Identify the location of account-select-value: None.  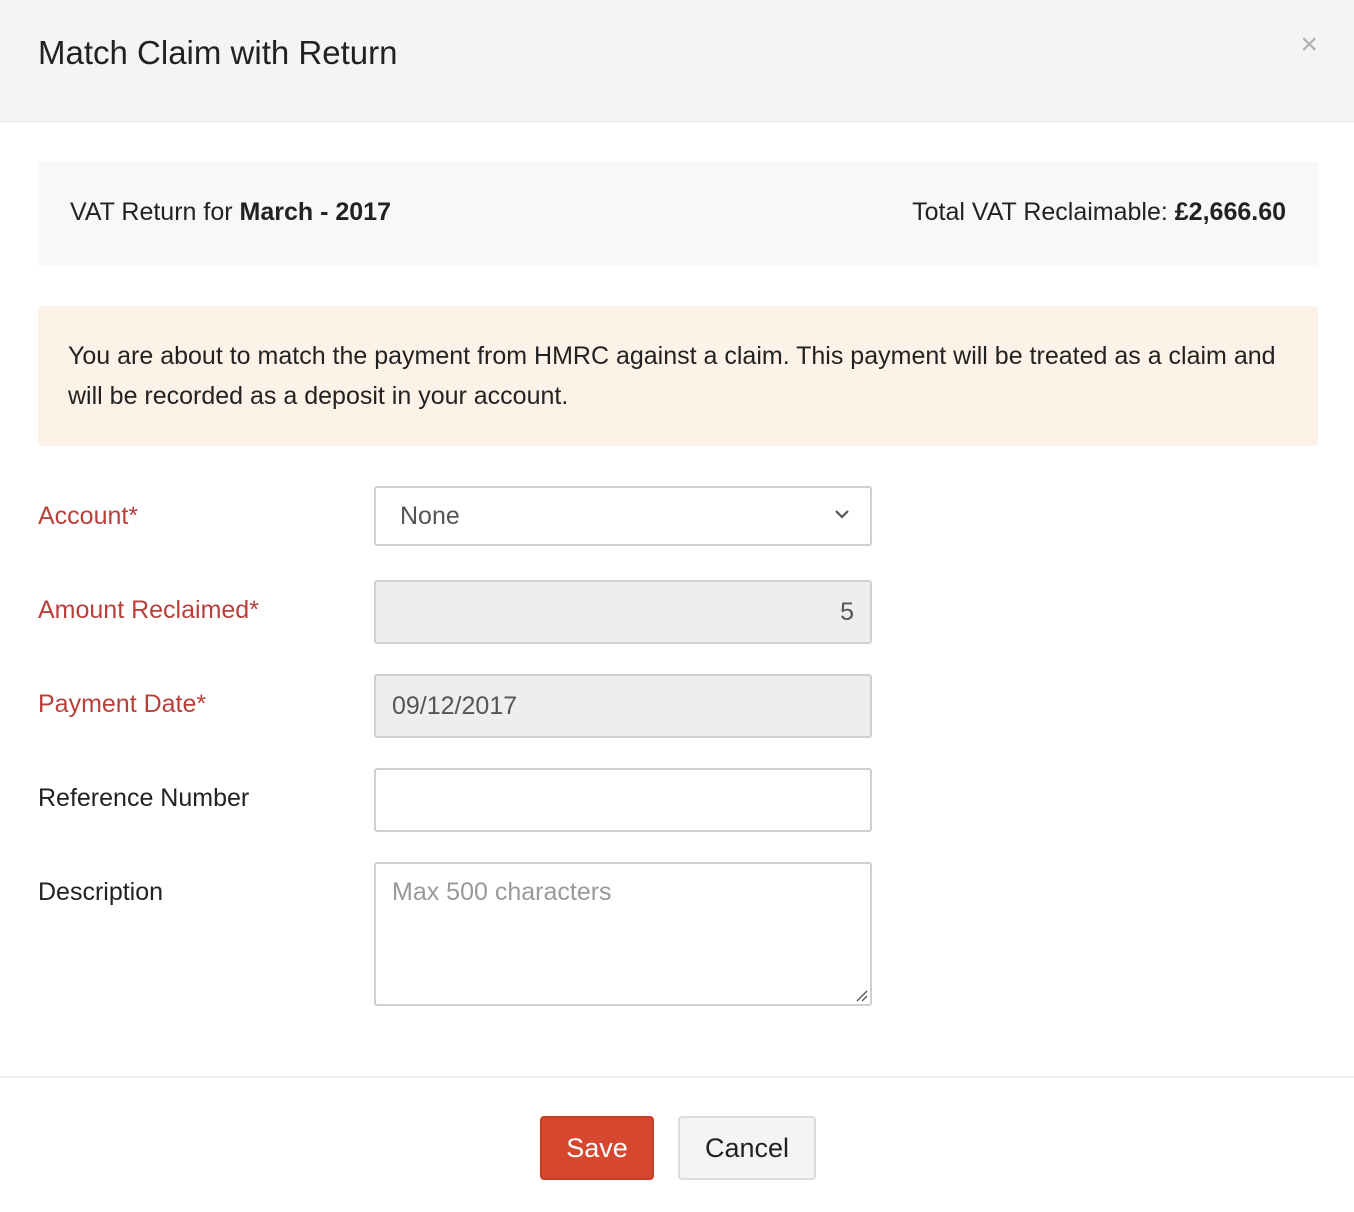
(430, 516).